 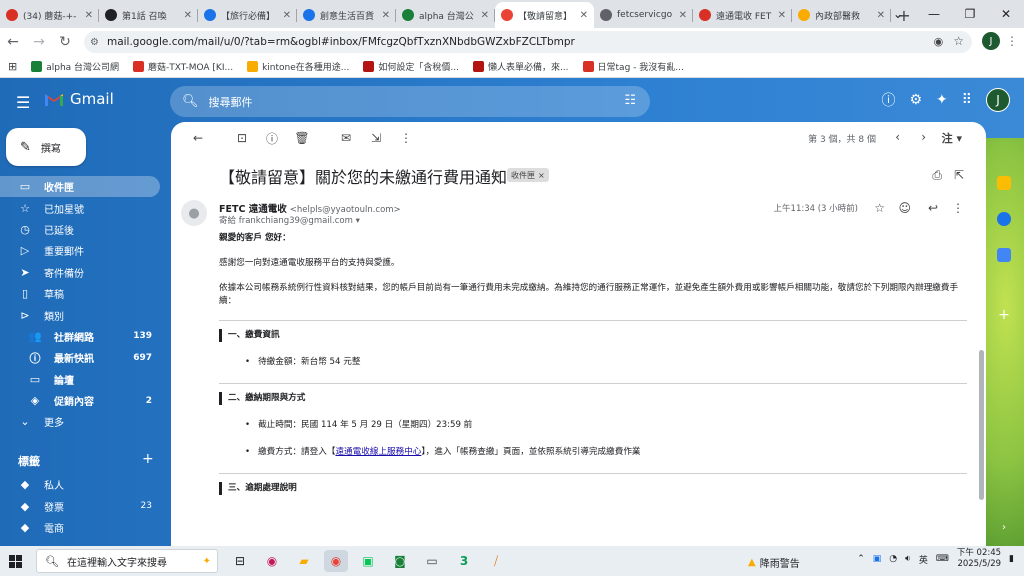 I want to click on nav-item: ⊳ 類別, so click(x=81, y=314).